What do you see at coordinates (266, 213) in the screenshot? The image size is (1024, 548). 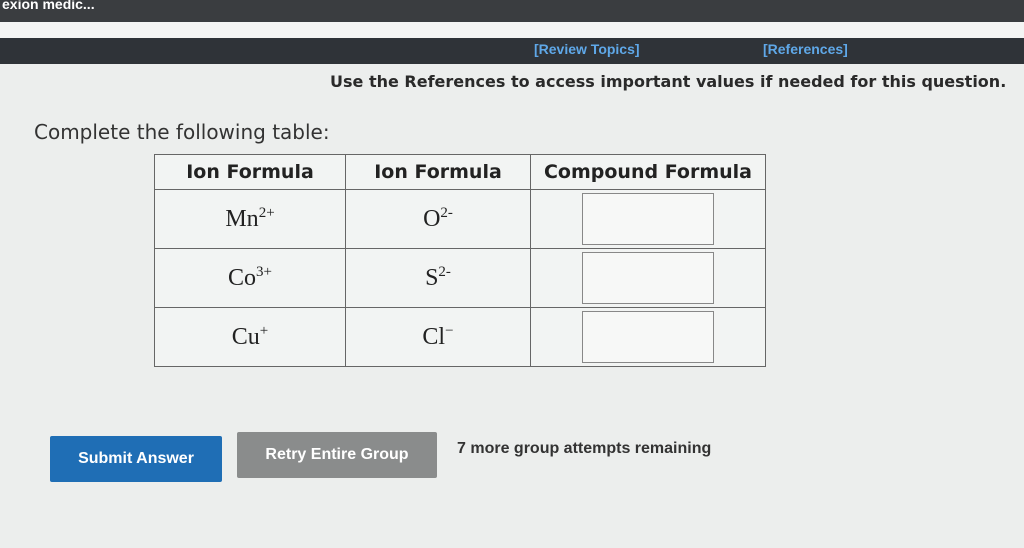 I see `cation-charge: 2+` at bounding box center [266, 213].